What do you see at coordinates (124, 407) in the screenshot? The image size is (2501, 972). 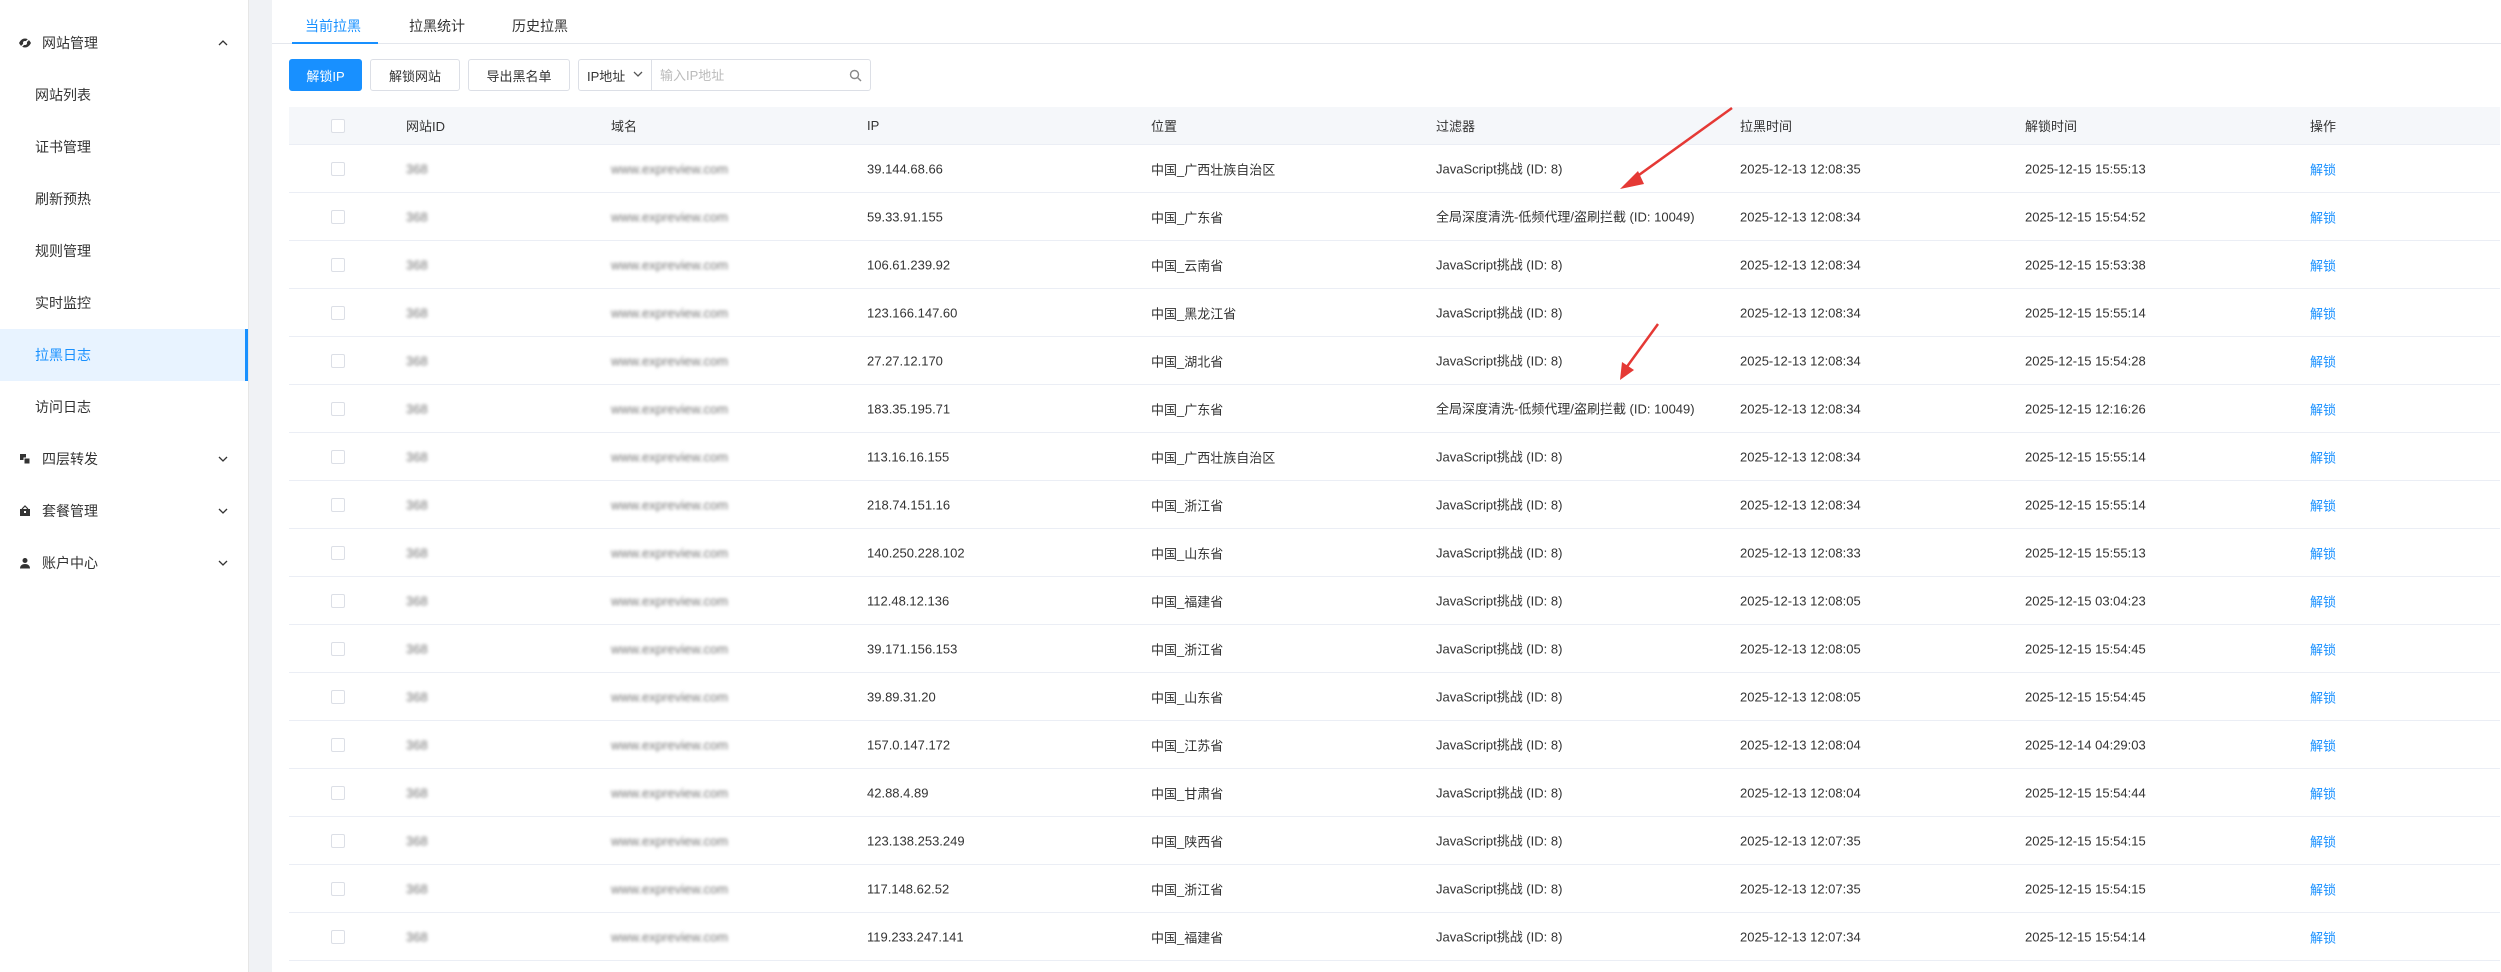 I see `sidebar-item-access-log: 访问日志` at bounding box center [124, 407].